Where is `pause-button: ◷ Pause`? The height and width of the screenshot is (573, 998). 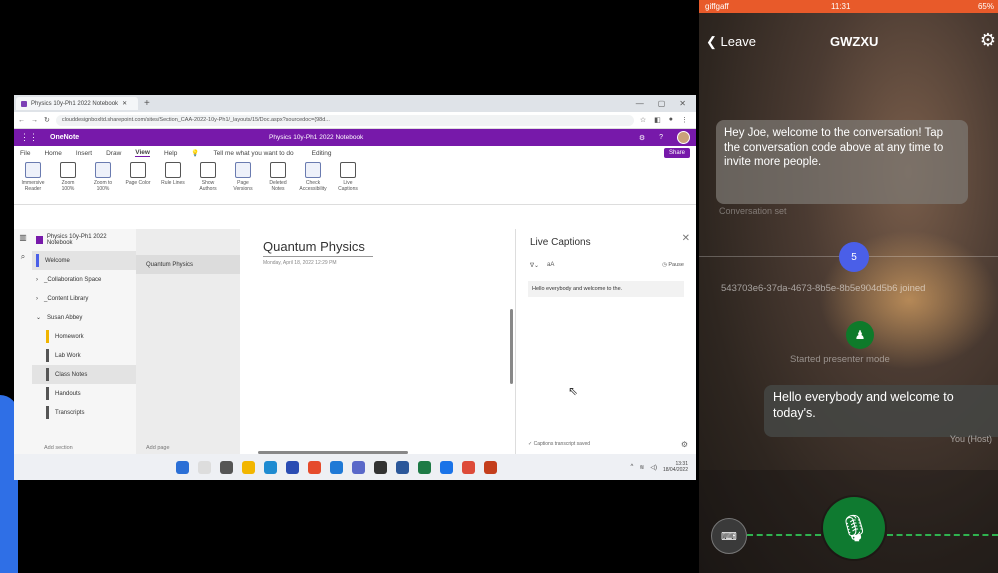 pause-button: ◷ Pause is located at coordinates (673, 265).